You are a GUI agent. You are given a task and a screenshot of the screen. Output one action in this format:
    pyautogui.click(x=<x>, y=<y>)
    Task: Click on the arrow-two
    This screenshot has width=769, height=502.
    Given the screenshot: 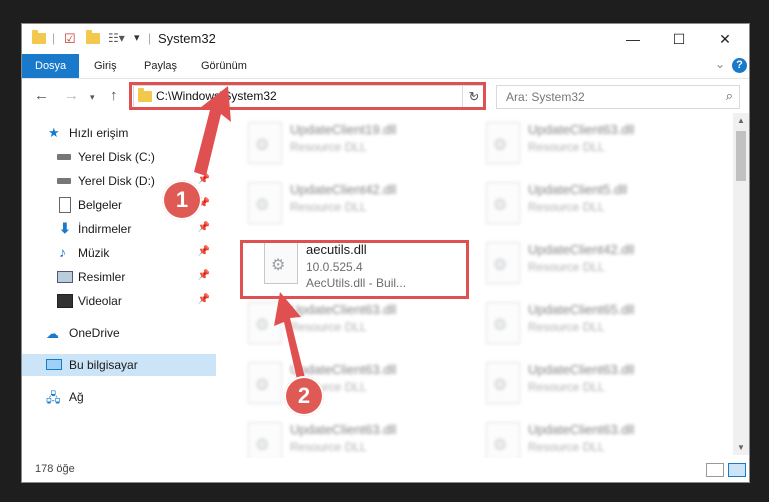 What is the action you would take?
    pyautogui.click(x=290, y=338)
    